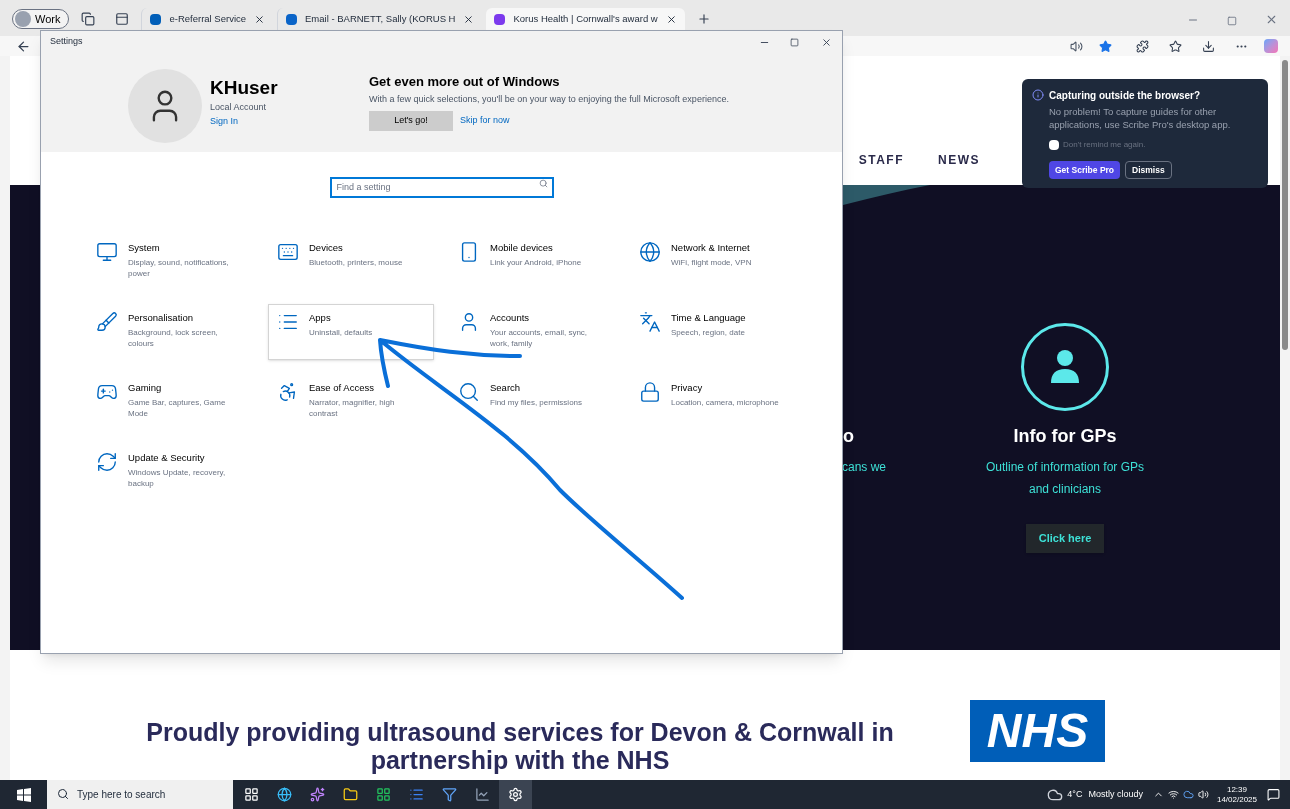 The height and width of the screenshot is (809, 1290). Describe the element at coordinates (161, 317) in the screenshot. I see `category-title: Personalisation` at that location.